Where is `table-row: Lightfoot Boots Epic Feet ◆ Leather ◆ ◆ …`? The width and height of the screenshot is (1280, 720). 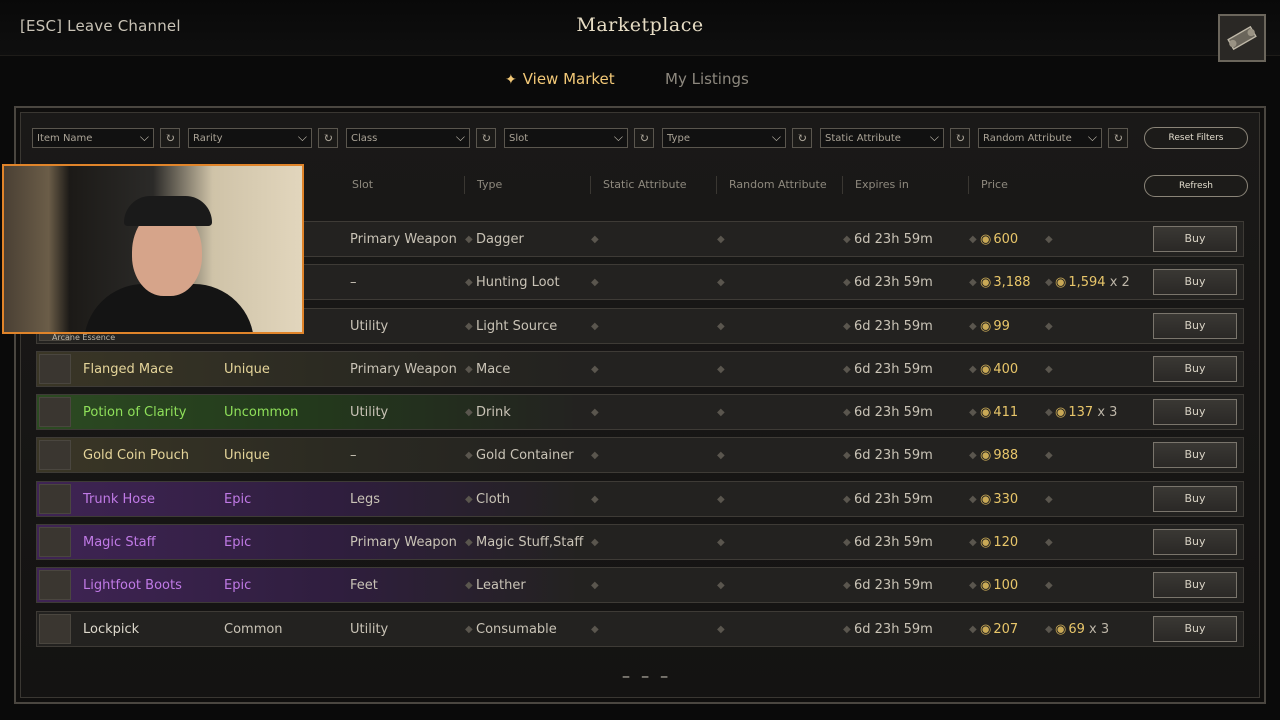
table-row: Lightfoot Boots Epic Feet ◆ Leather ◆ ◆ … is located at coordinates (640, 585).